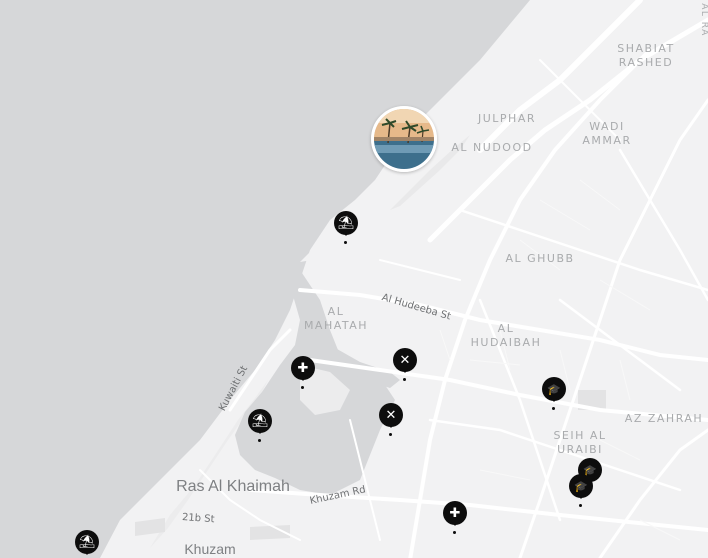 This screenshot has height=558, width=708. I want to click on restaurant-marker-1: ✕, so click(405, 365).